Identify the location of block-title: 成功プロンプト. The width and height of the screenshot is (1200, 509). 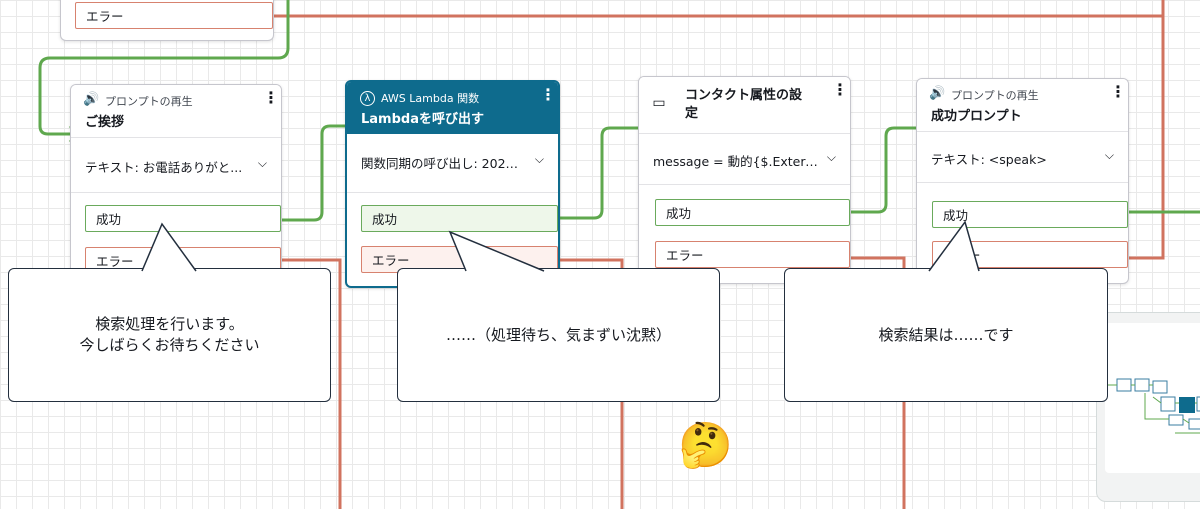
(976, 116).